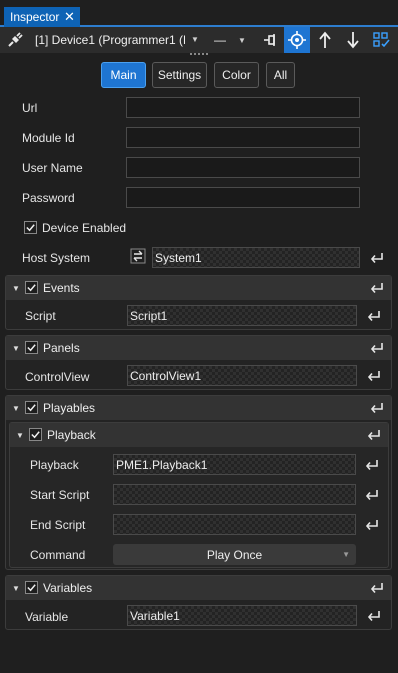 Image resolution: width=398 pixels, height=673 pixels. I want to click on move-down-button, so click(353, 40).